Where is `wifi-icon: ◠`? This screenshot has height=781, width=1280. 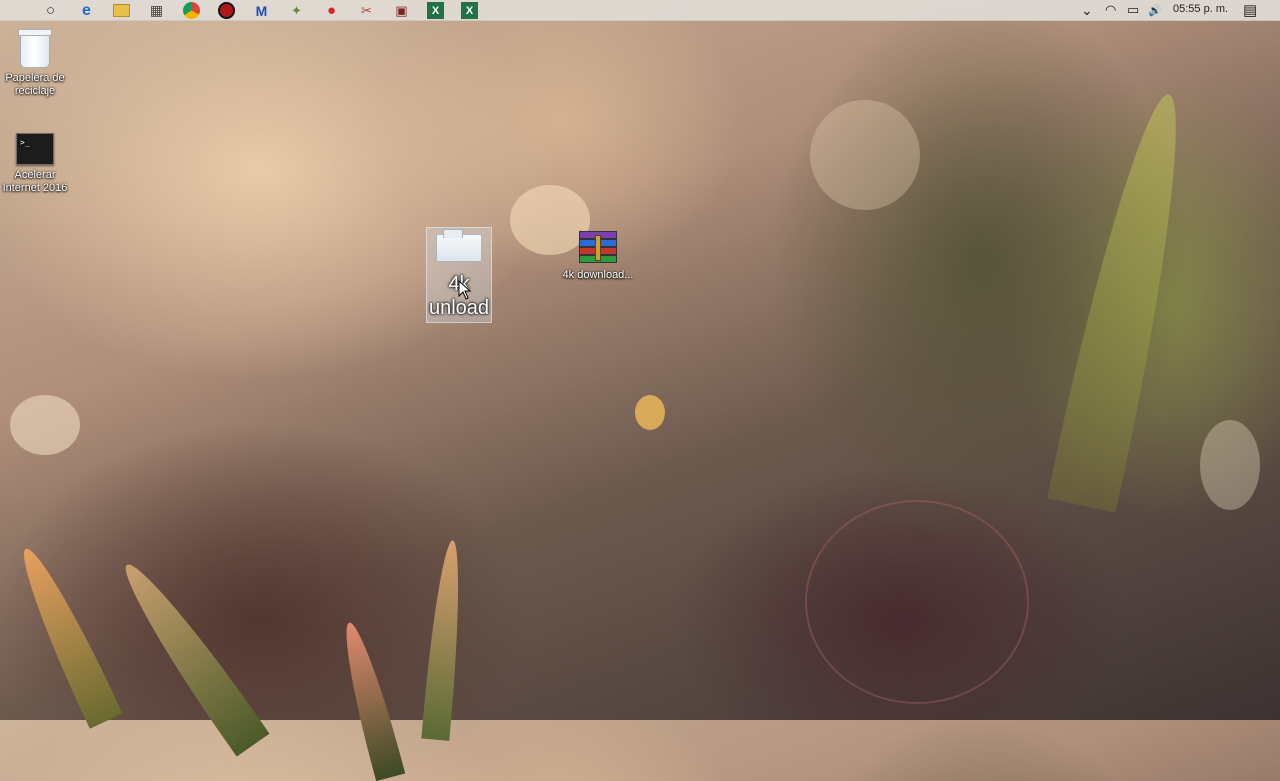 wifi-icon: ◠ is located at coordinates (1110, 10).